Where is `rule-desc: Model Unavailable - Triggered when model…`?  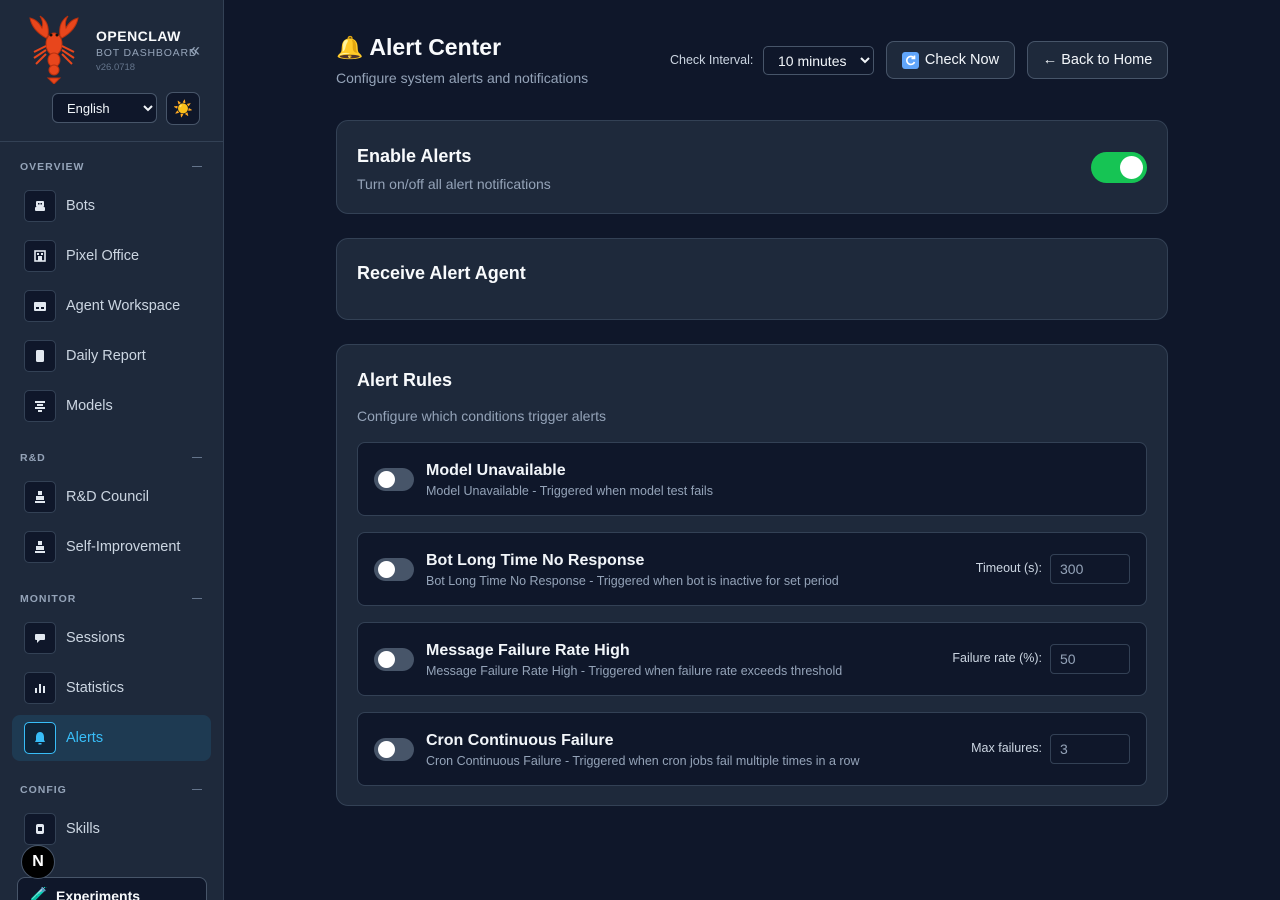
rule-desc: Model Unavailable - Triggered when model… is located at coordinates (569, 491).